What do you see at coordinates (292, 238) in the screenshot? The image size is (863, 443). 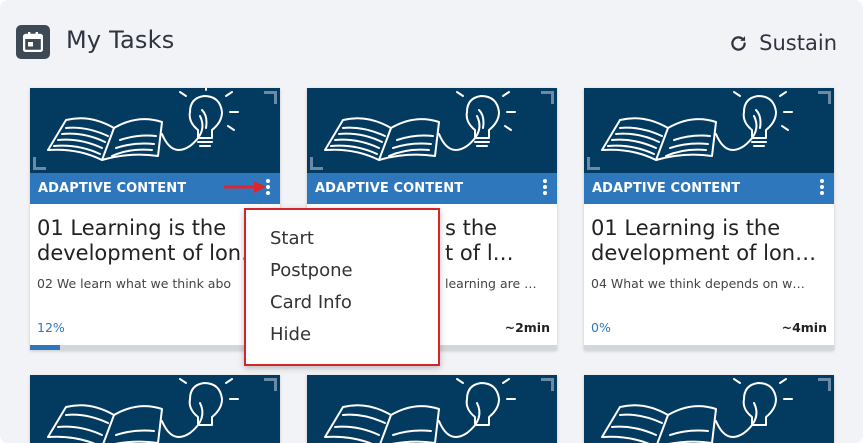 I see `menu-item-start: Start` at bounding box center [292, 238].